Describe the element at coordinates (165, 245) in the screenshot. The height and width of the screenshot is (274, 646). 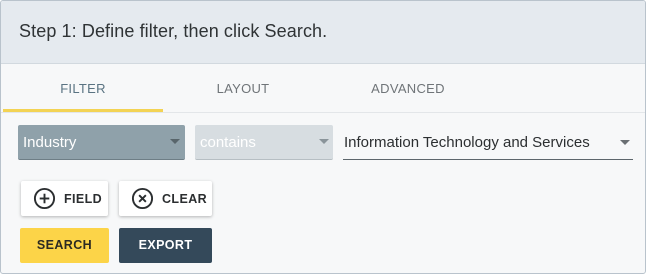
I see `export-button: EXPORT` at that location.